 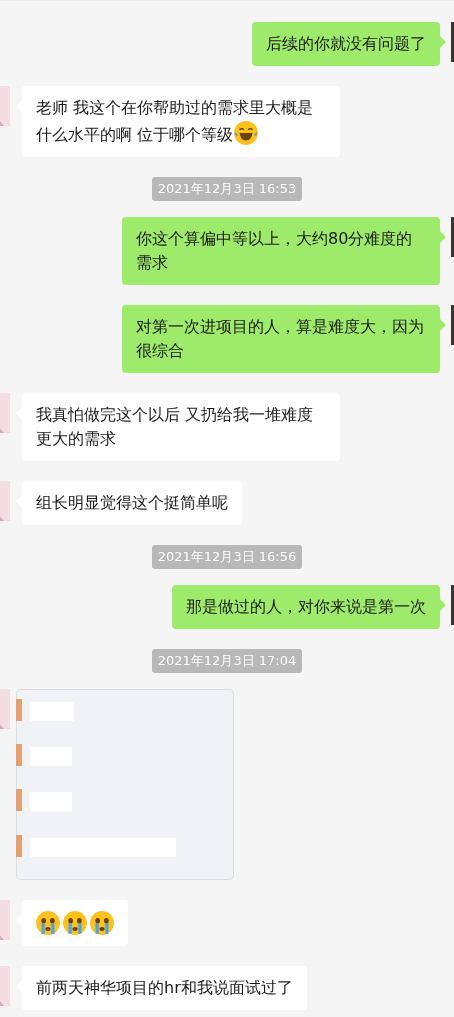 What do you see at coordinates (227, 189) in the screenshot?
I see `timestamp: 2021年12月3日 16:53` at bounding box center [227, 189].